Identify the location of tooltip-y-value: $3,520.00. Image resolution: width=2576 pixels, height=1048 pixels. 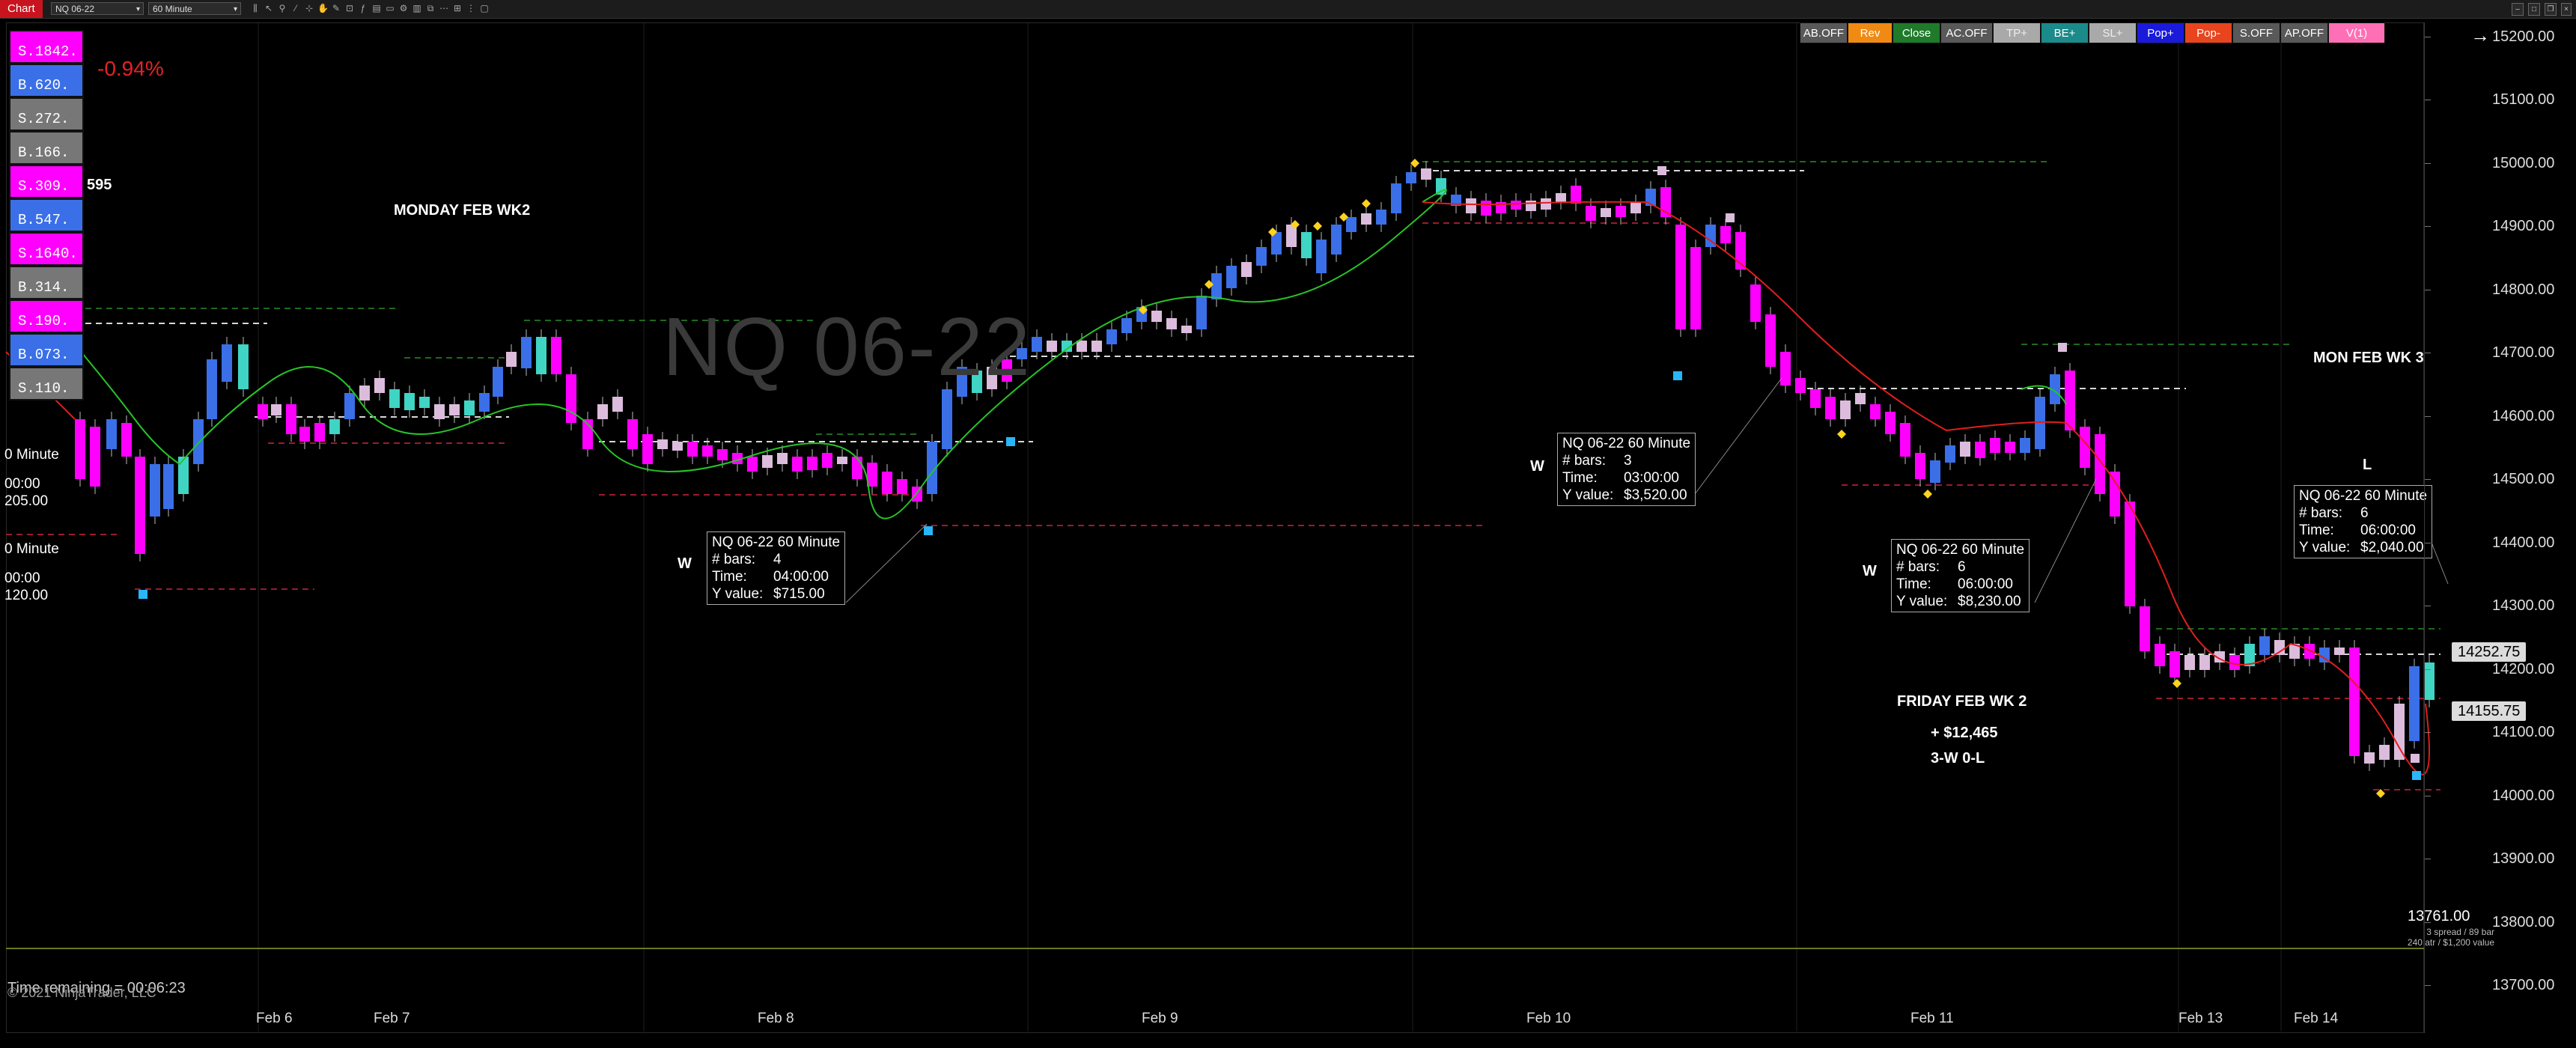
(1656, 495).